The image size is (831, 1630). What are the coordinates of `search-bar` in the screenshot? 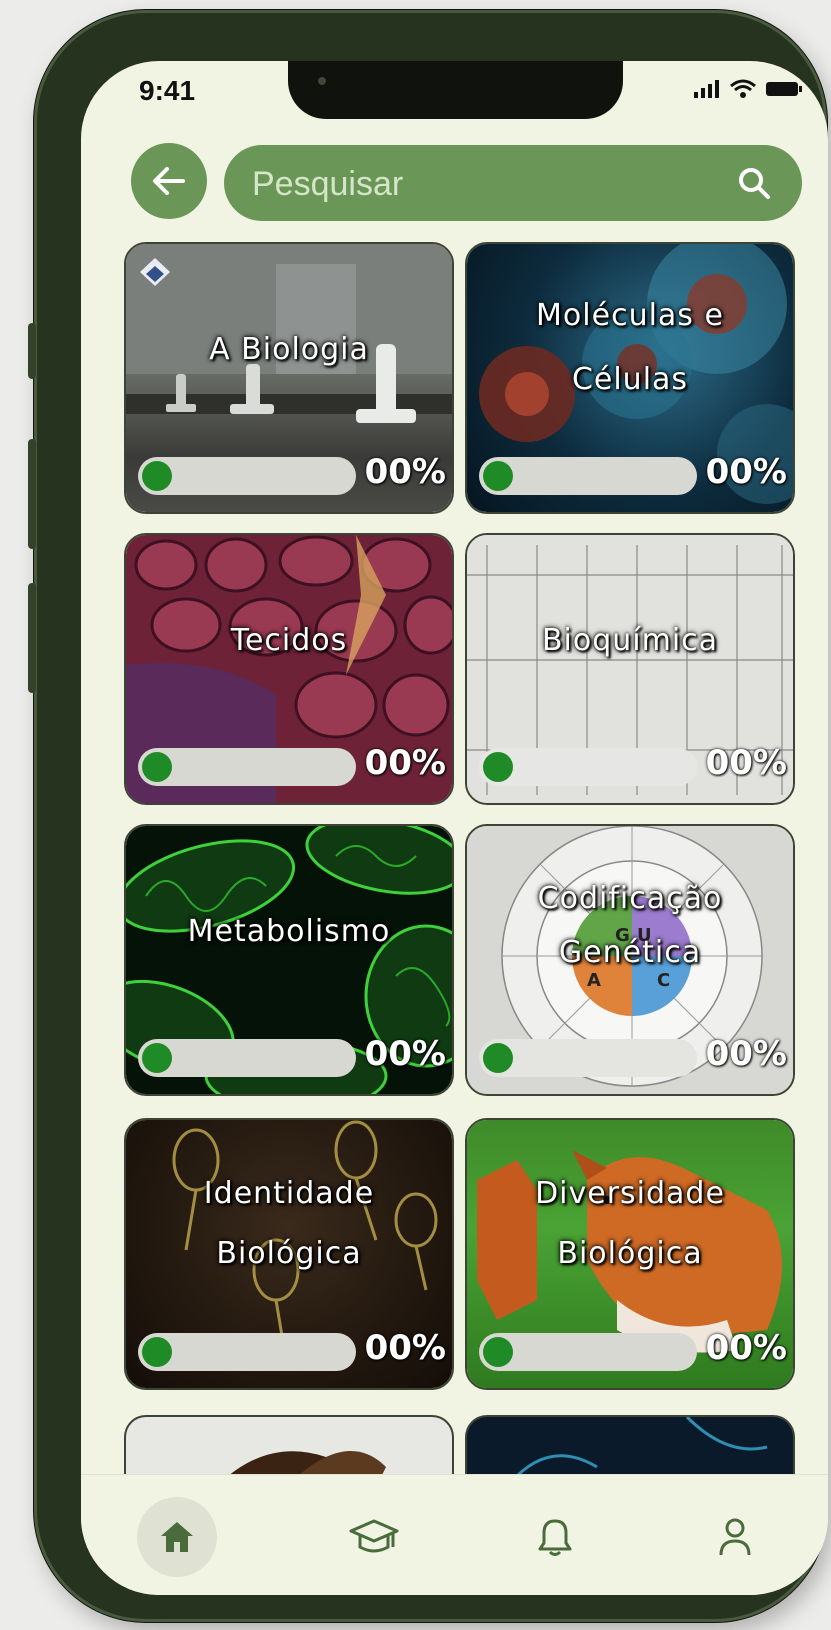 It's located at (513, 184).